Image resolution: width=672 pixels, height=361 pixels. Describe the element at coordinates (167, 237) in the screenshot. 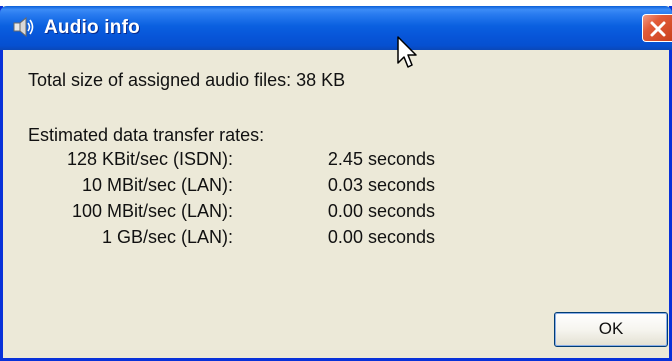

I see `rate-label: 1 GB/sec (LAN):` at that location.